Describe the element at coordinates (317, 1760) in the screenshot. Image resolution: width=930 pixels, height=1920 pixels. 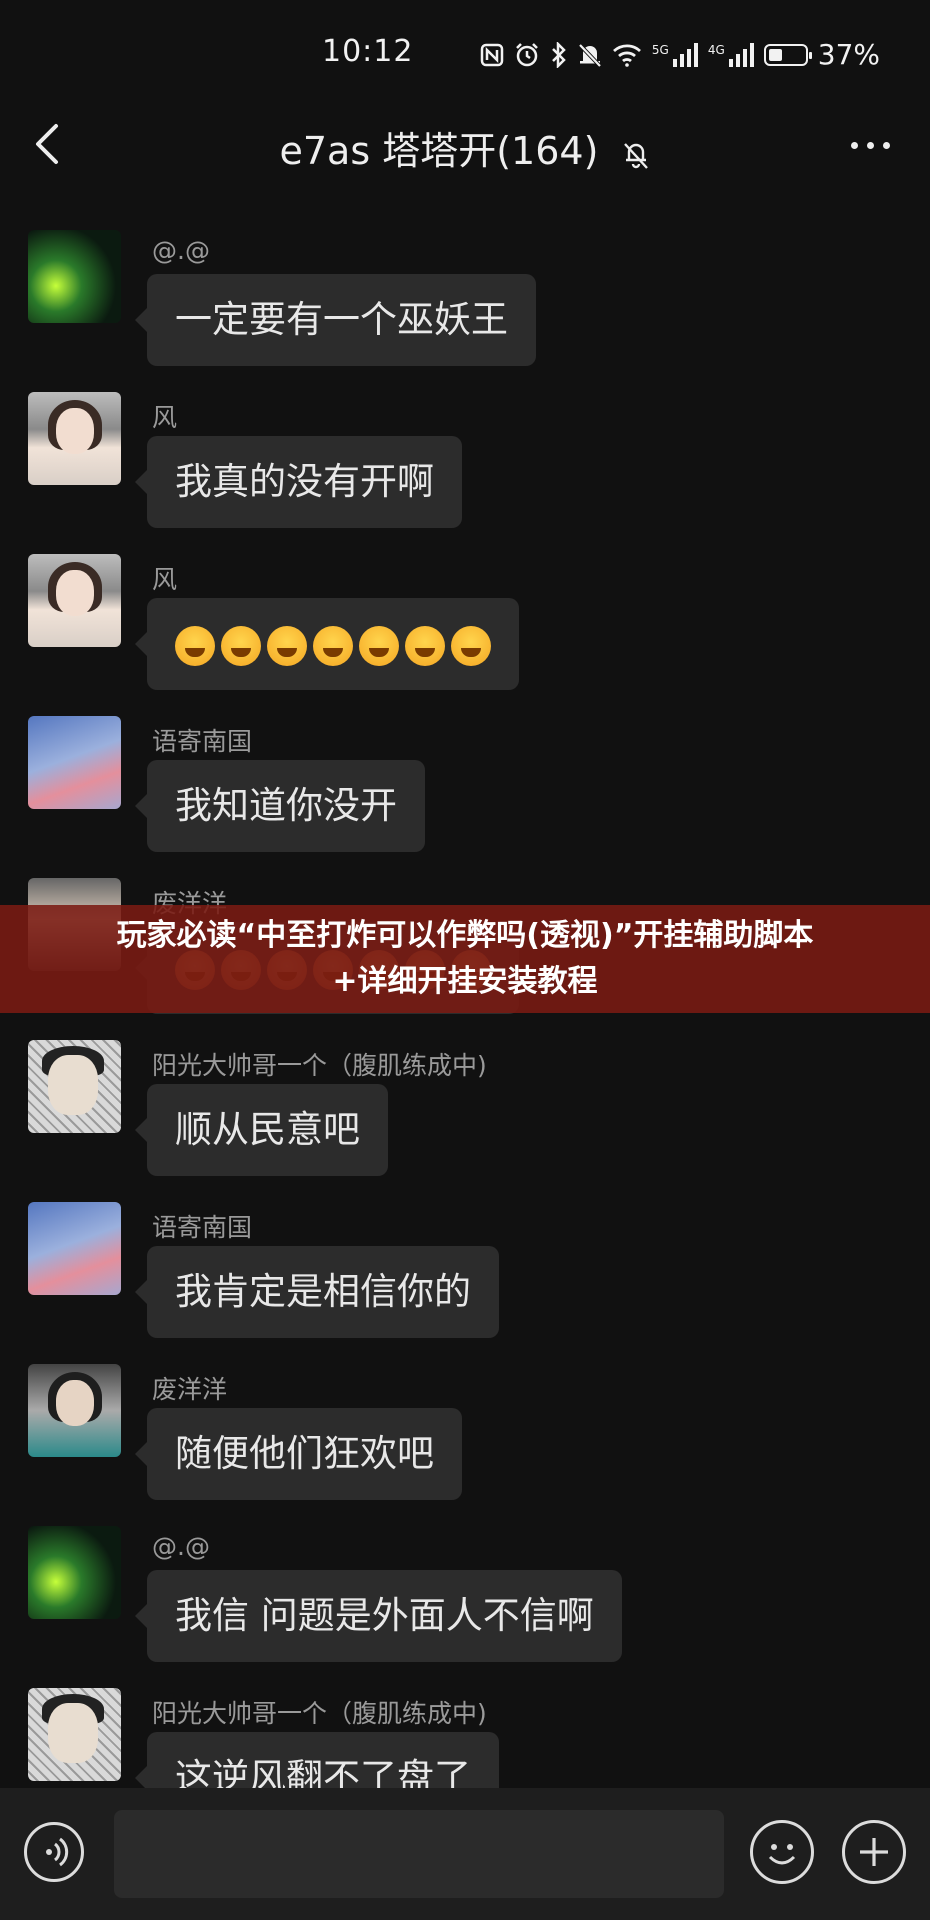
I see `message-bubble: 这逆风翻不了盘了` at that location.